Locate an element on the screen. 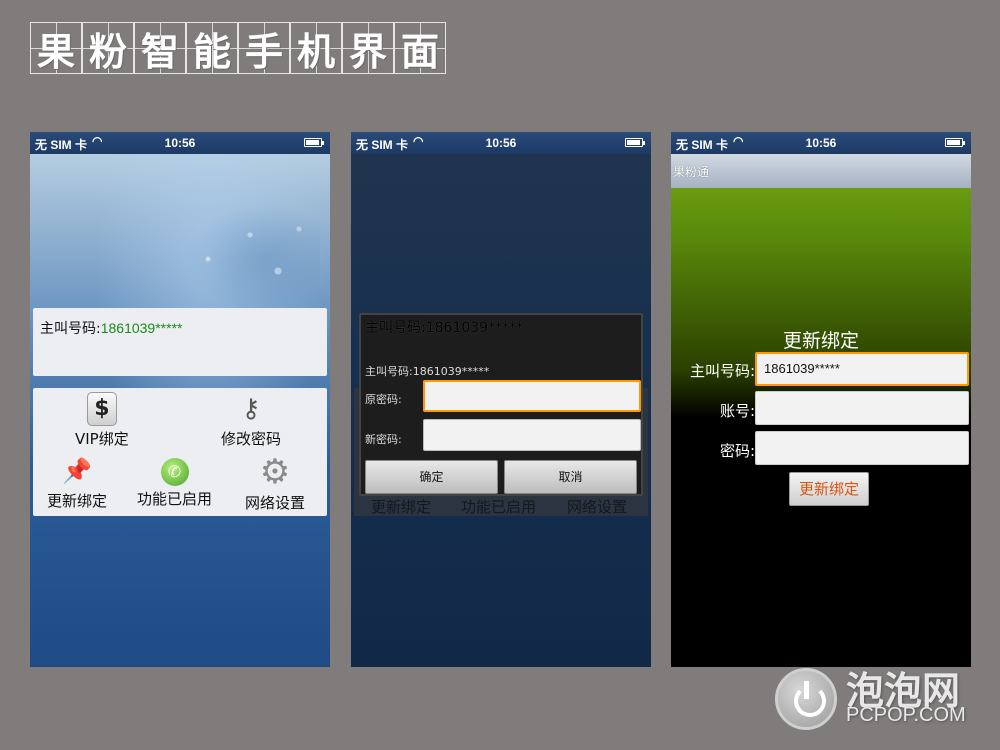 Image resolution: width=1000 pixels, height=750 pixels. network-settings-label: 网络设置 is located at coordinates (275, 503).